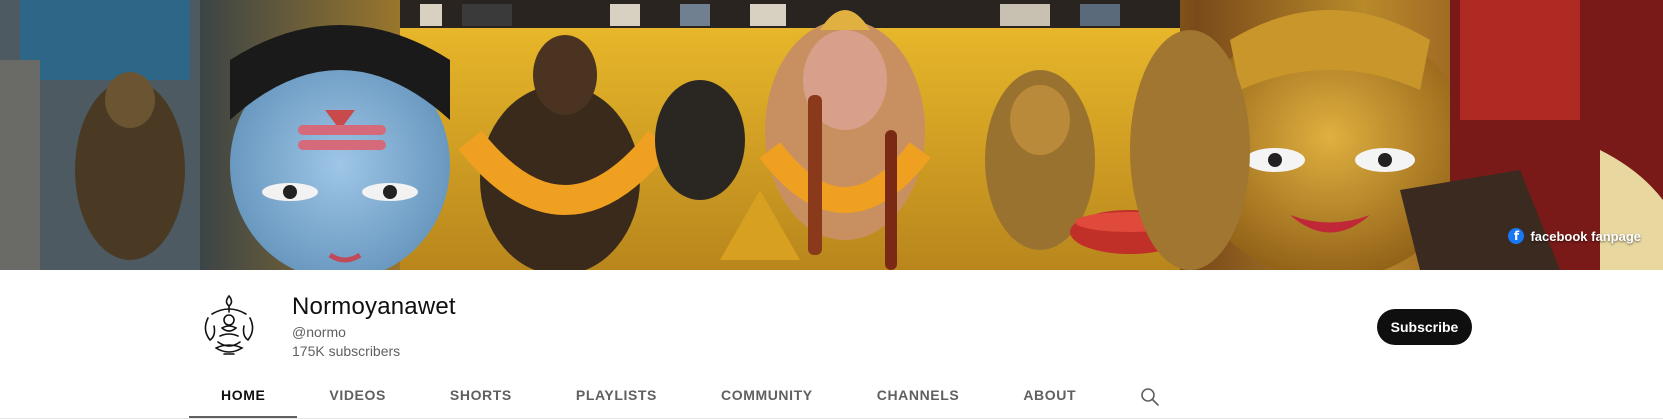  I want to click on tab-shorts: SHORTS, so click(481, 396).